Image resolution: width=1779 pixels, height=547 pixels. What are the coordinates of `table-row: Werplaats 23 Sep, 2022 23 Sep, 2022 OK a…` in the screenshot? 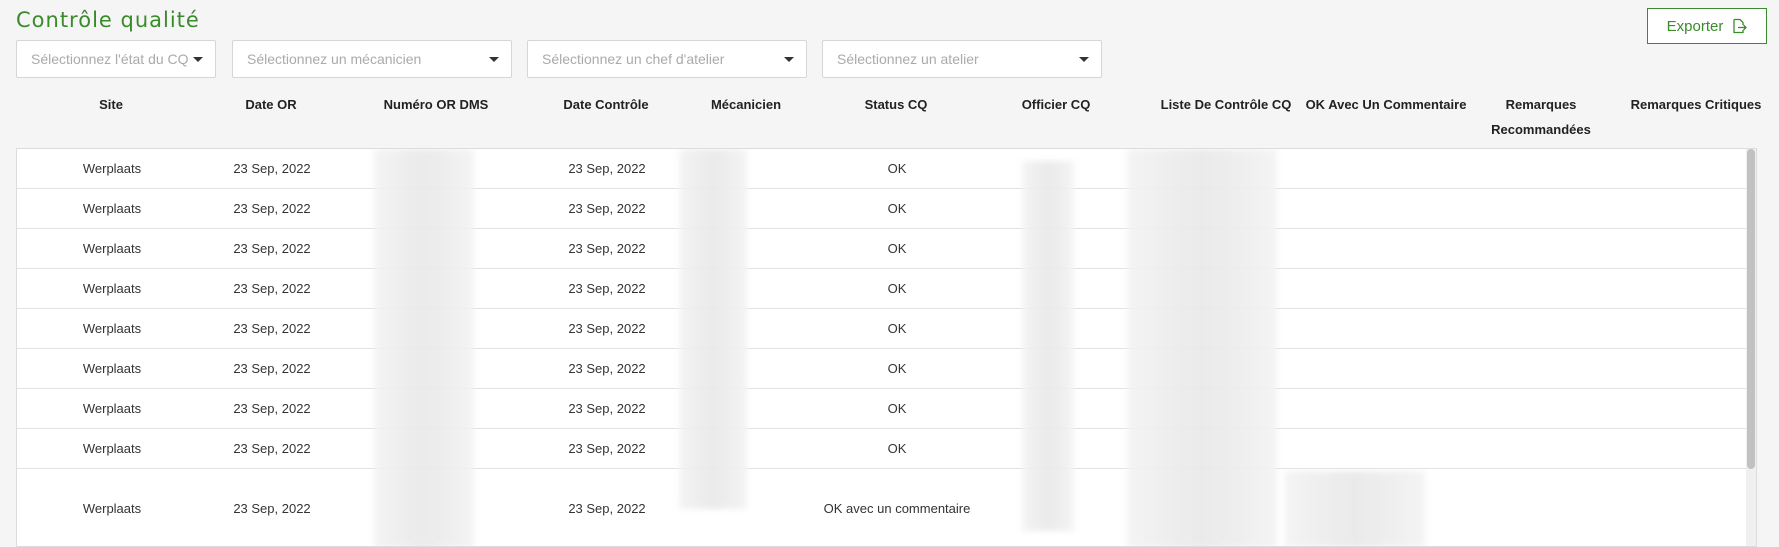 It's located at (886, 507).